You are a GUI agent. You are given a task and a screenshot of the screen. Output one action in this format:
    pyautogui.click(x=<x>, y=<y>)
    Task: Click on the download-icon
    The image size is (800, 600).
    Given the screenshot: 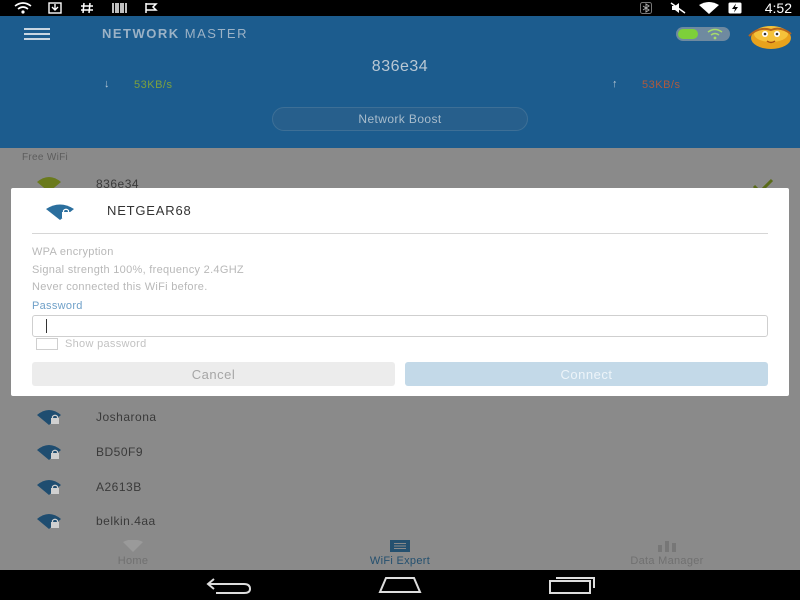 What is the action you would take?
    pyautogui.click(x=55, y=8)
    